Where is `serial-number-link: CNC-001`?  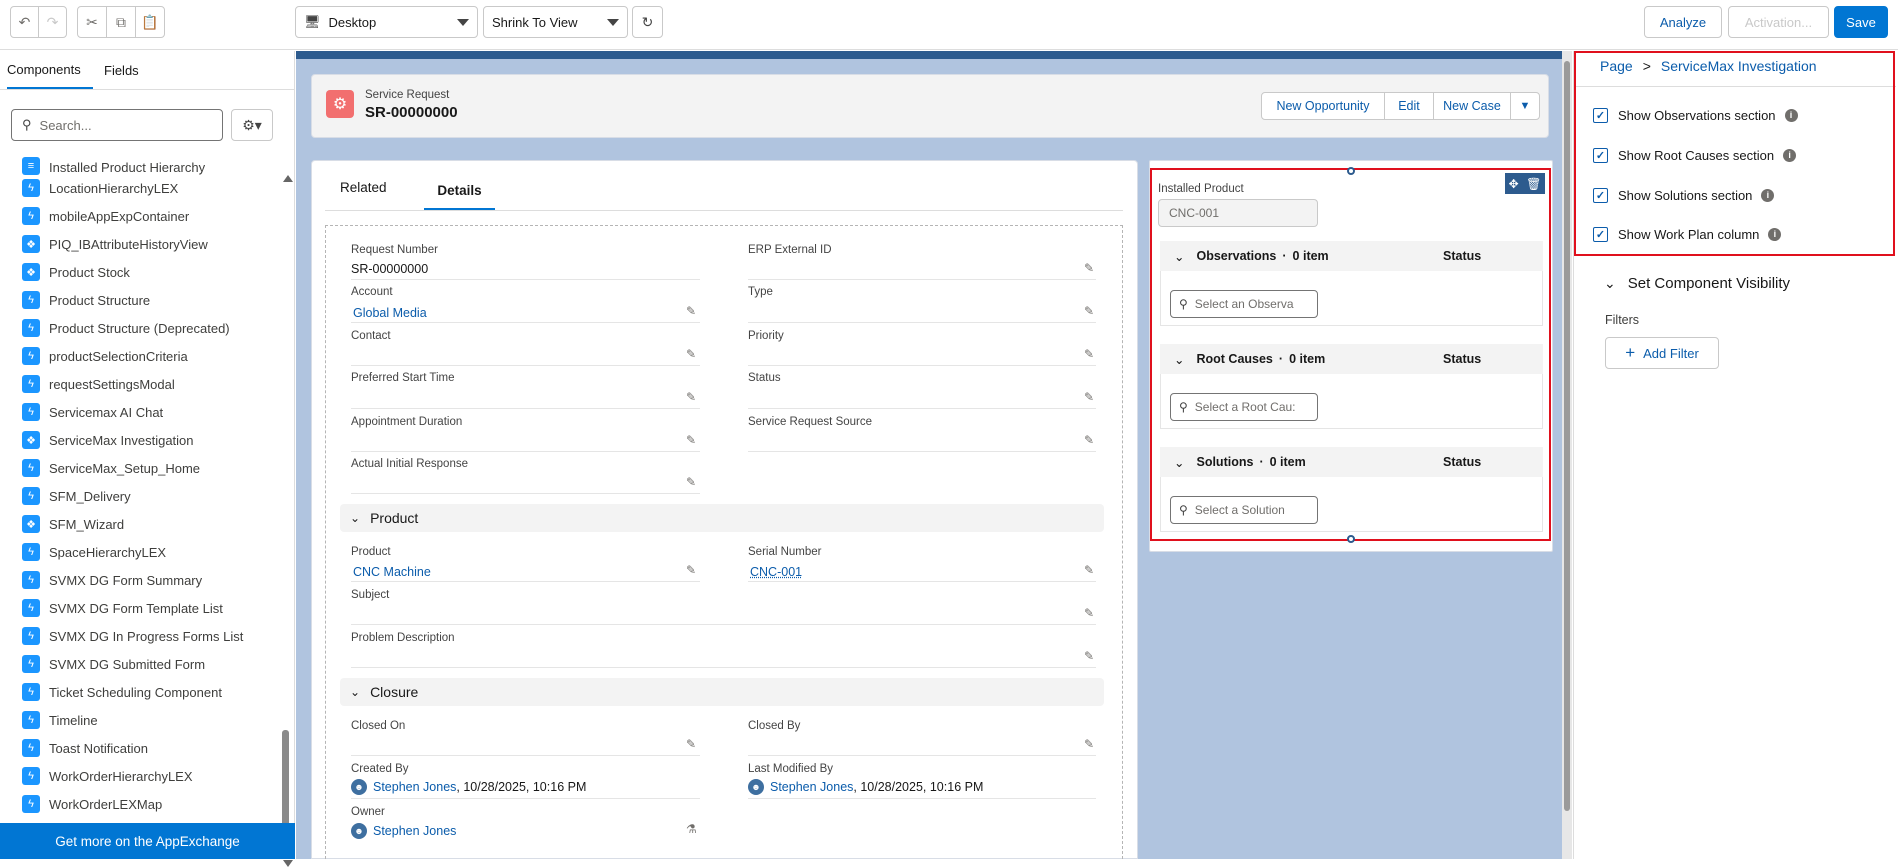
serial-number-link: CNC-001 is located at coordinates (776, 572).